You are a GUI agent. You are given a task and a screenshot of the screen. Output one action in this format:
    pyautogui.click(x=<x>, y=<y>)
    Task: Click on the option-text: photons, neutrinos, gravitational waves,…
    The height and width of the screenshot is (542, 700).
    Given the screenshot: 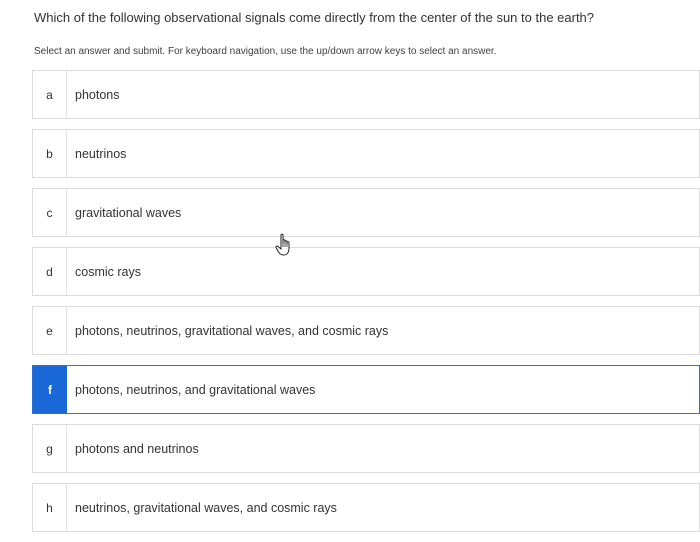 What is the action you would take?
    pyautogui.click(x=232, y=330)
    